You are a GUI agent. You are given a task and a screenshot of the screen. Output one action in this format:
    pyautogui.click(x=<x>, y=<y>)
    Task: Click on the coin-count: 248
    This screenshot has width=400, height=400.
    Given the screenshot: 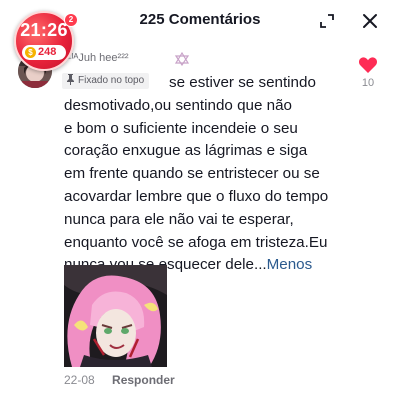 What is the action you would take?
    pyautogui.click(x=47, y=52)
    